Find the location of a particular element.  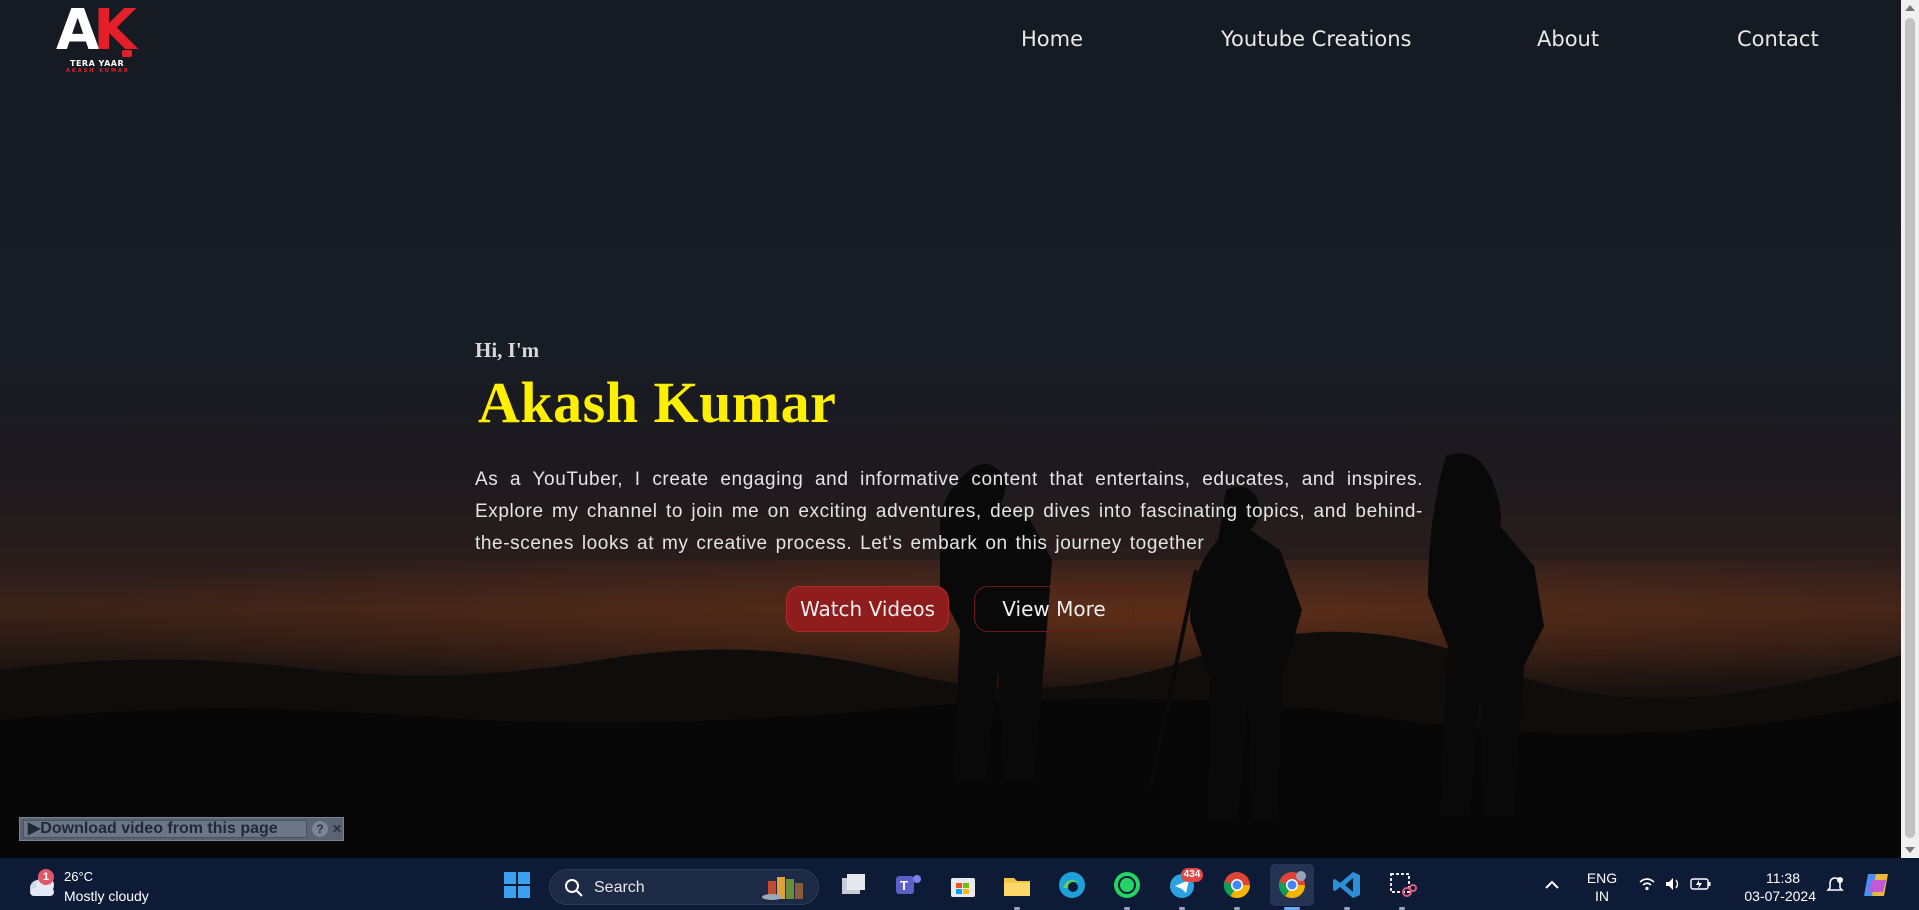

site-logo: AK TERA YAAR AKASH KUMAR is located at coordinates (99, 38).